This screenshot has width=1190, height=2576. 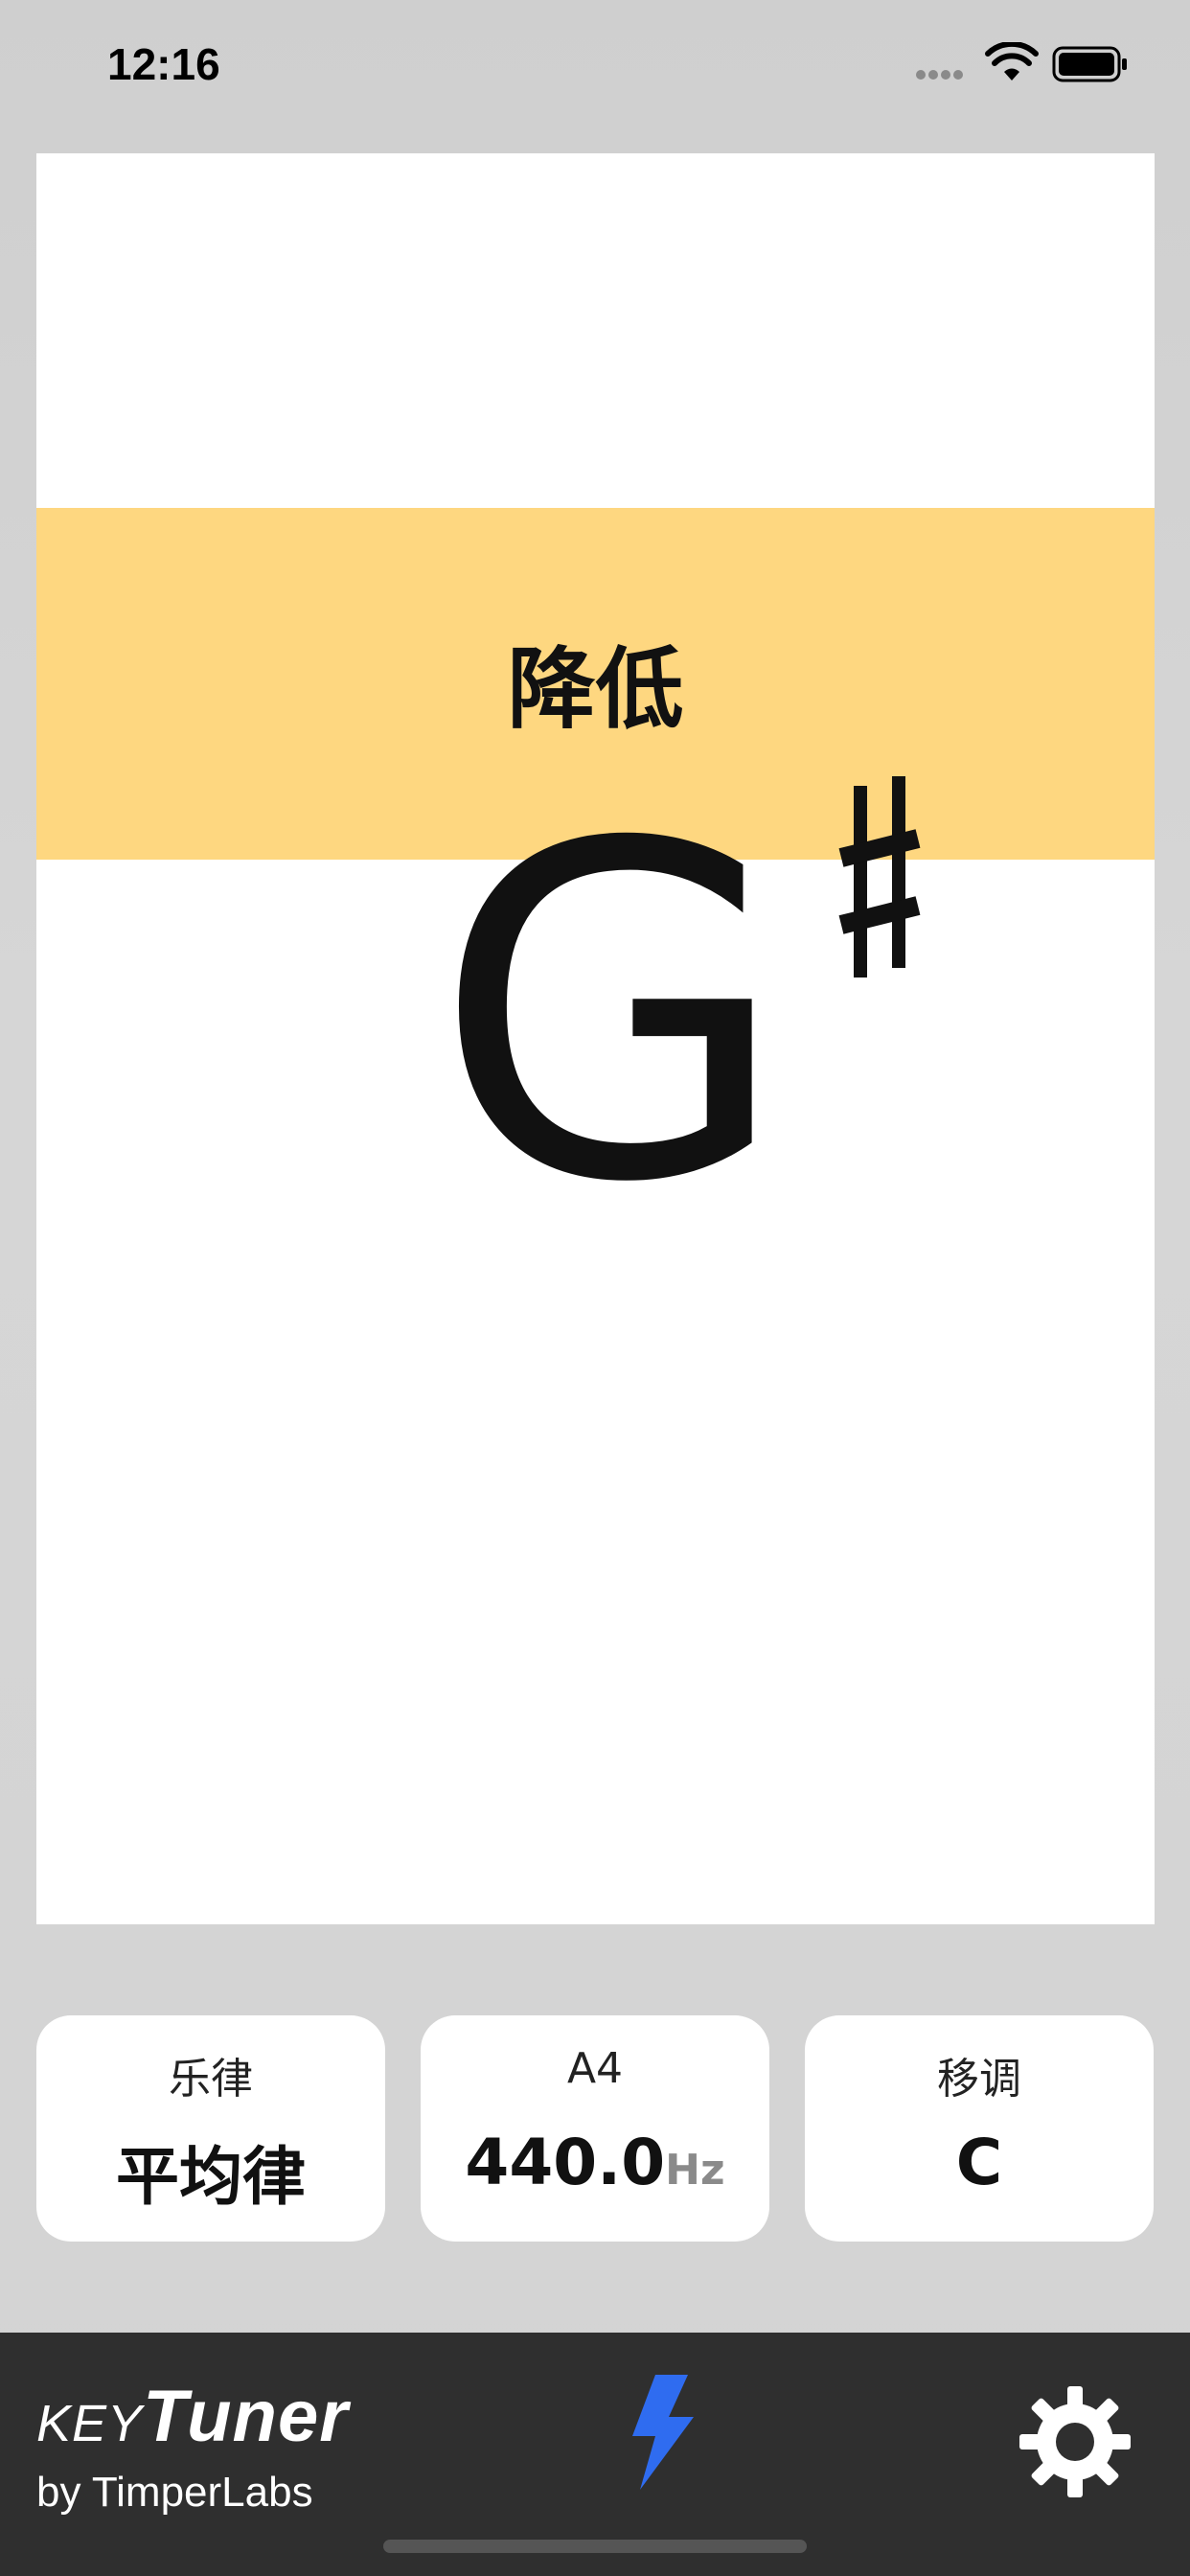 I want to click on note-letter: G, so click(x=611, y=1016).